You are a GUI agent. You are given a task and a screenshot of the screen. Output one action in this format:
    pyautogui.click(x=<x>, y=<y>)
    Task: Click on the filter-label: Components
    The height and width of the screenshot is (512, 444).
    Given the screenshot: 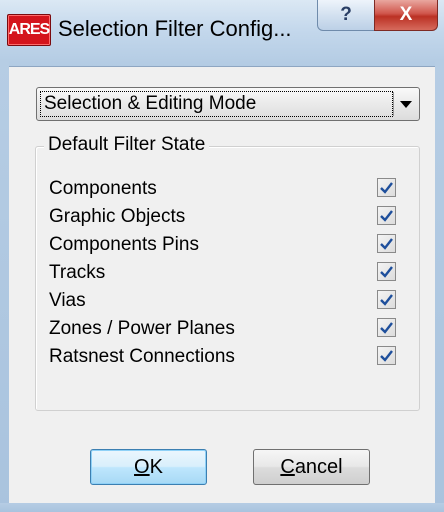 What is the action you would take?
    pyautogui.click(x=103, y=188)
    